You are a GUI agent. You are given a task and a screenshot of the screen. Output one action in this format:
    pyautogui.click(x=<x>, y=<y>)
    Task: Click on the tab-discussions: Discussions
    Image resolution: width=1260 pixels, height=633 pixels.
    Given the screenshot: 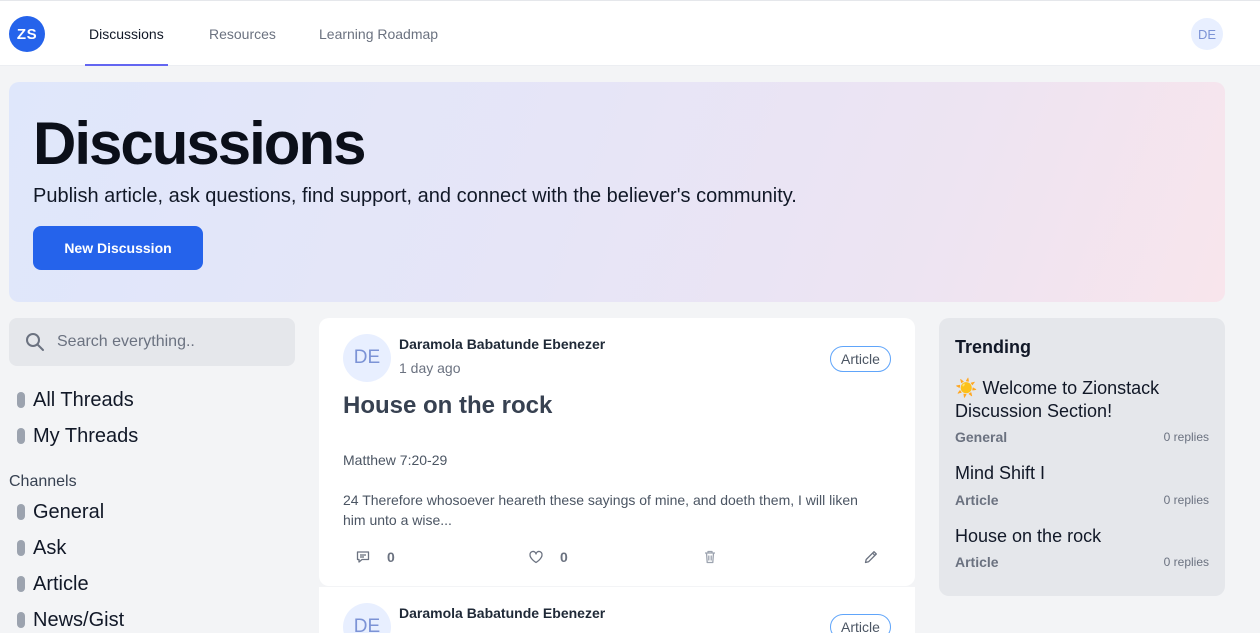 What is the action you would take?
    pyautogui.click(x=126, y=33)
    